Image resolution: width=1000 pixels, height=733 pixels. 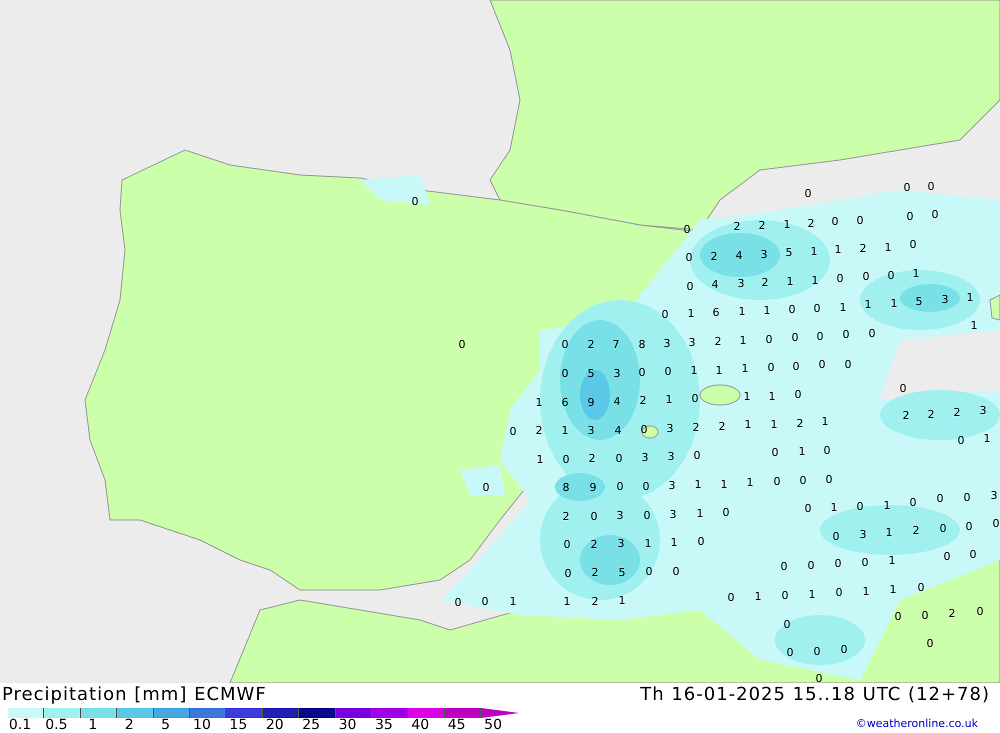 What do you see at coordinates (56, 725) in the screenshot?
I see `legend-label: 0.5` at bounding box center [56, 725].